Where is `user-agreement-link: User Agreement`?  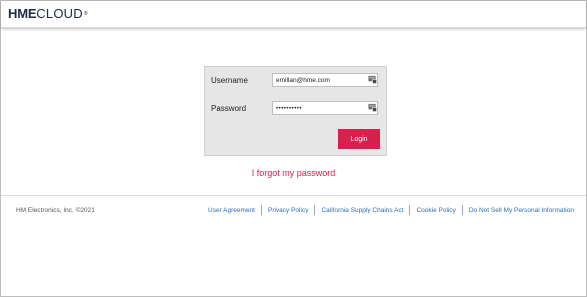
user-agreement-link: User Agreement is located at coordinates (231, 210).